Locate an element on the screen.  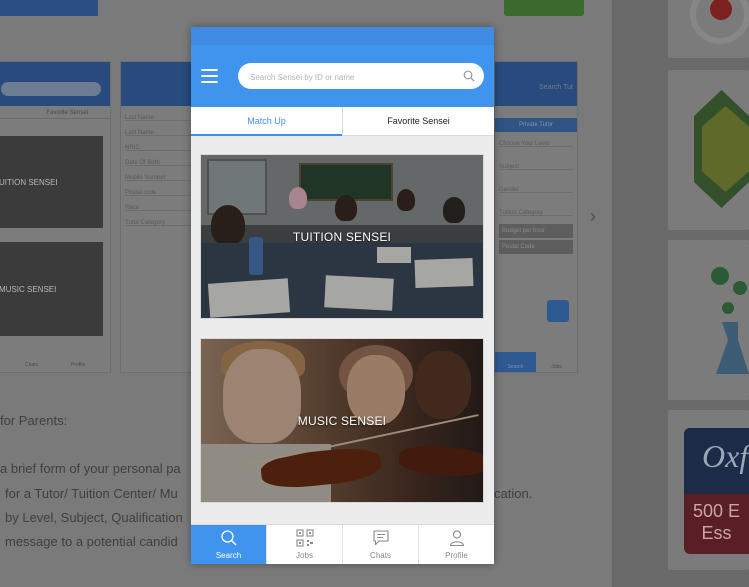
background-card-label: UITION SENSEI is located at coordinates (29, 183).